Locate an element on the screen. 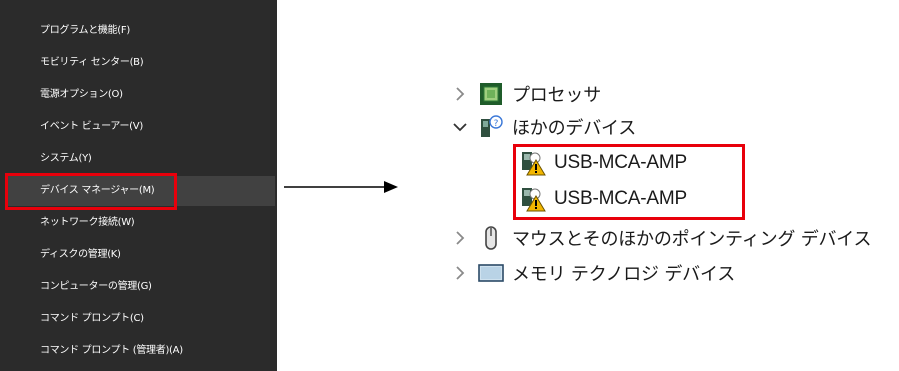 This screenshot has height=371, width=899. menu-item-label: プログラムと機能(F) is located at coordinates (85, 30).